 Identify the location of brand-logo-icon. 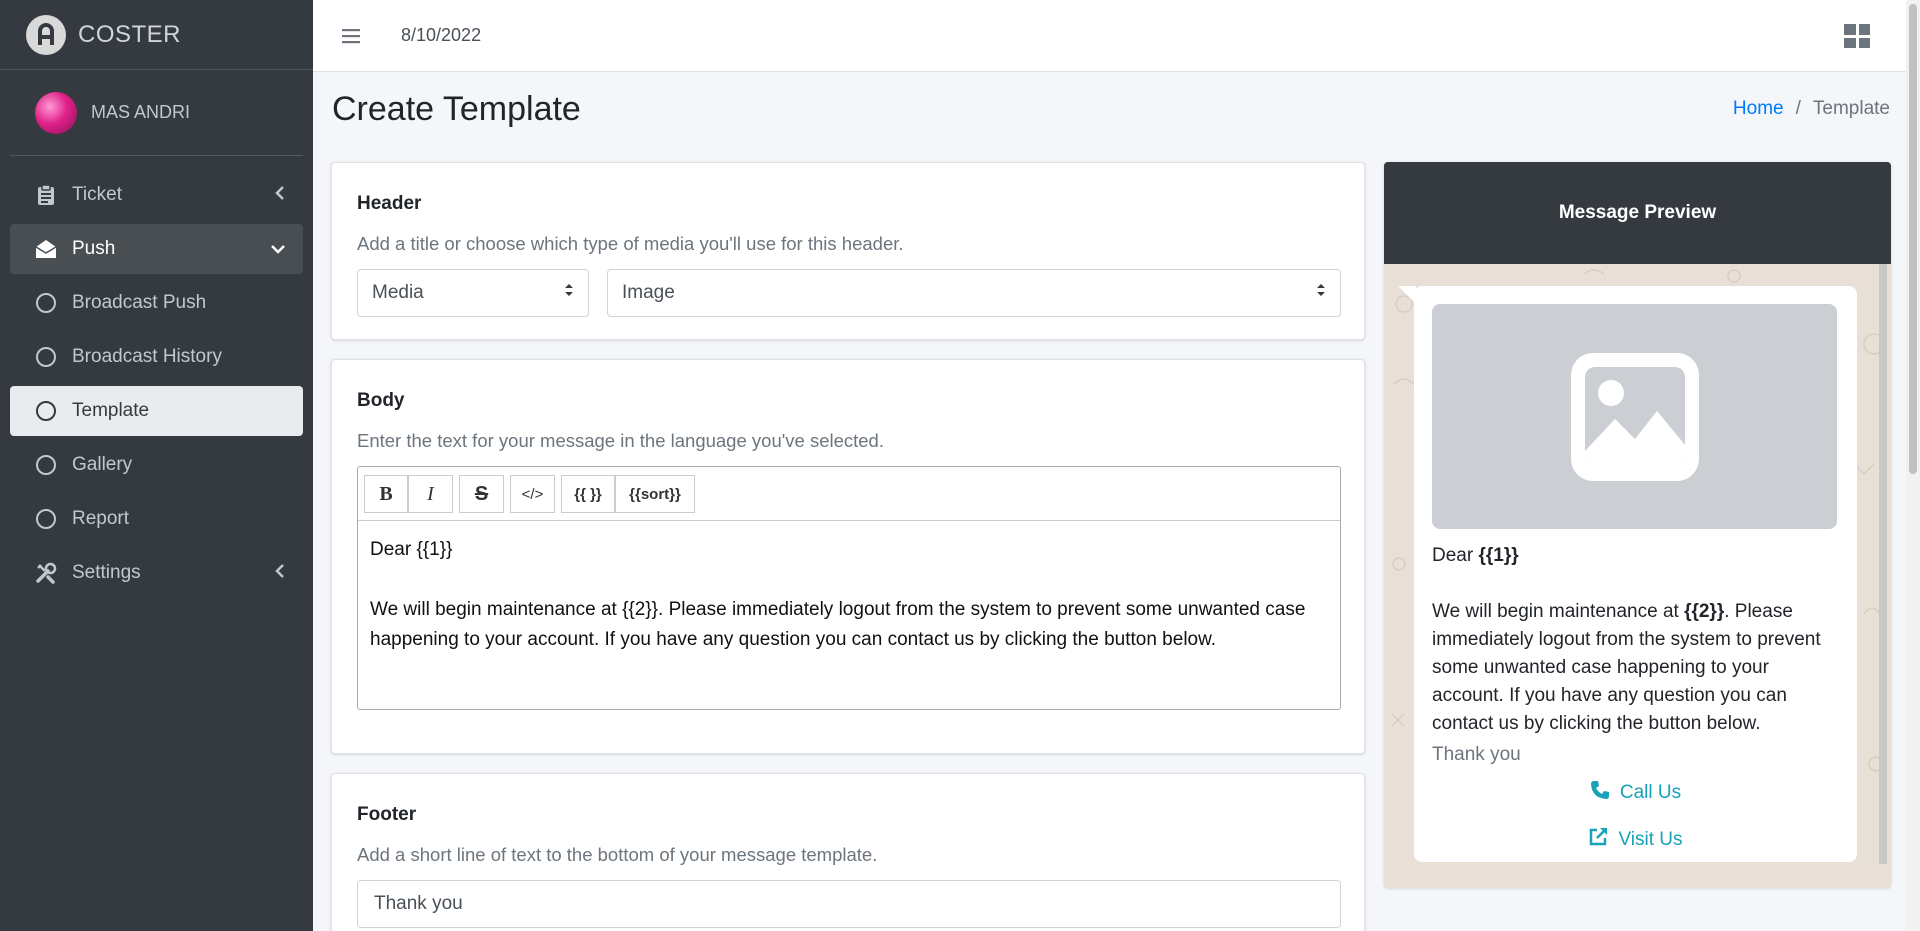
(46, 34).